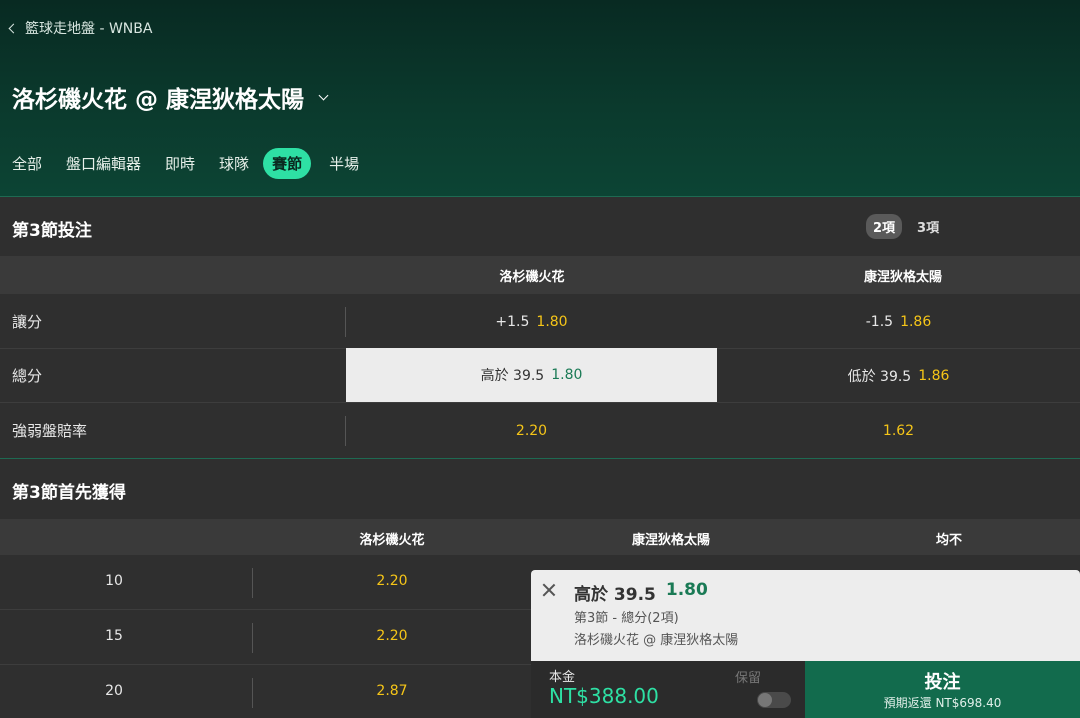 This screenshot has width=1080, height=718. What do you see at coordinates (158, 100) in the screenshot?
I see `match-title: 洛杉磯火花 @ 康涅狄格太陽` at bounding box center [158, 100].